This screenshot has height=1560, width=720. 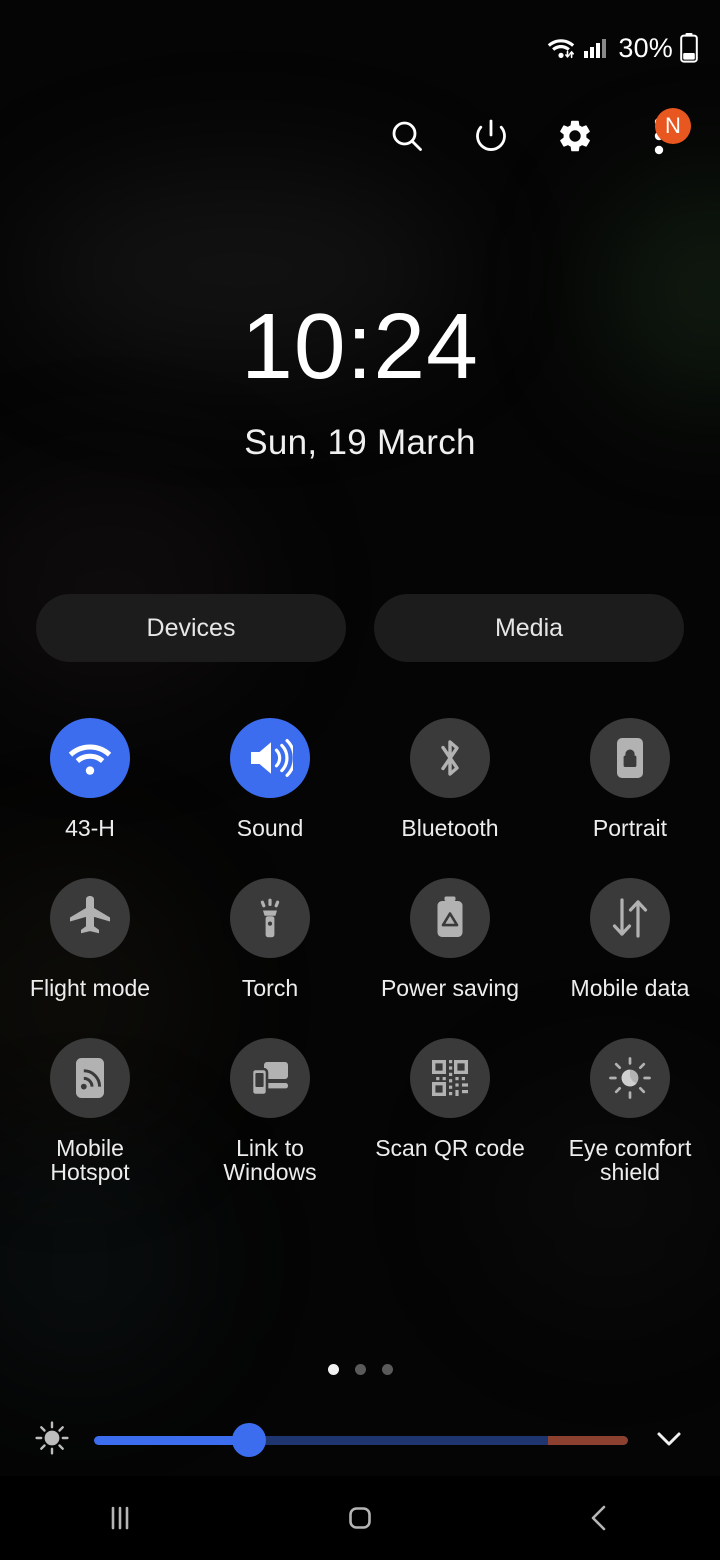 I want to click on brightness-track, so click(x=361, y=1440).